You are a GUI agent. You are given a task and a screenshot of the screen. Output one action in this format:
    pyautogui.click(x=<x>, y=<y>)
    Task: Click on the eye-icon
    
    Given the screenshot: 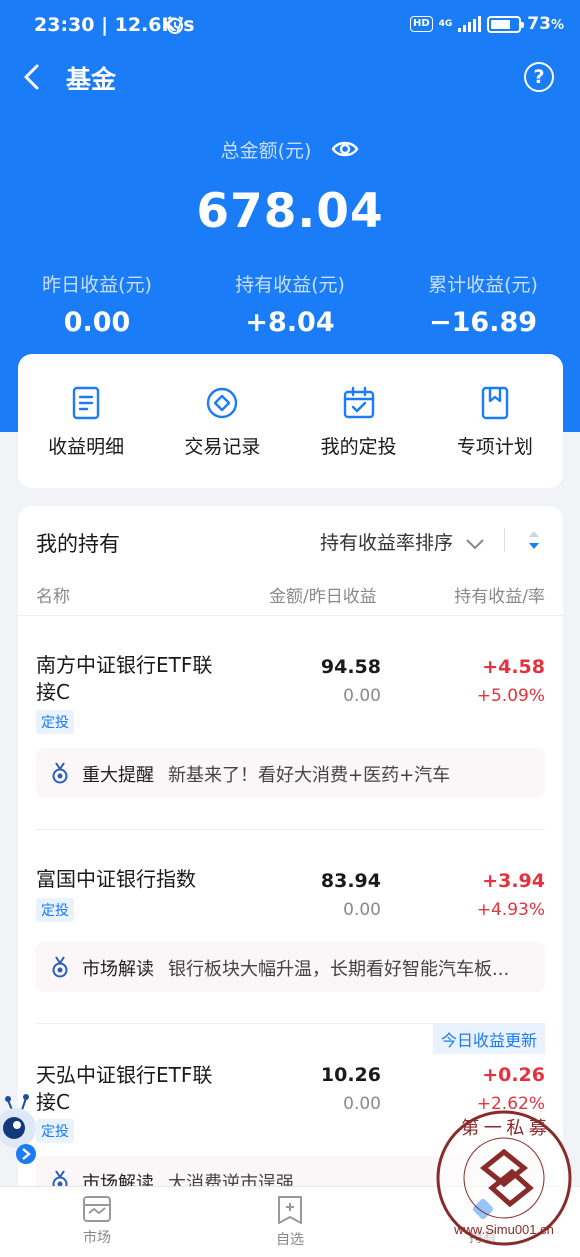 What is the action you would take?
    pyautogui.click(x=345, y=151)
    